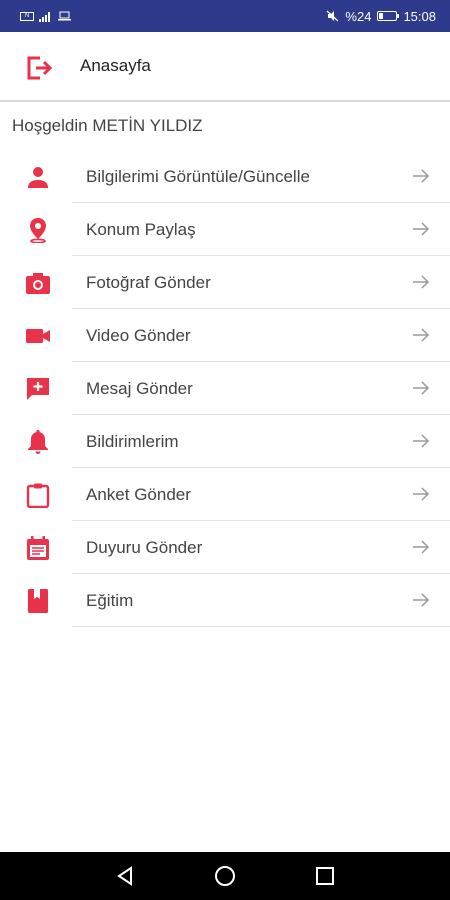 Image resolution: width=450 pixels, height=900 pixels. What do you see at coordinates (38, 548) in the screenshot?
I see `calendar-note-icon` at bounding box center [38, 548].